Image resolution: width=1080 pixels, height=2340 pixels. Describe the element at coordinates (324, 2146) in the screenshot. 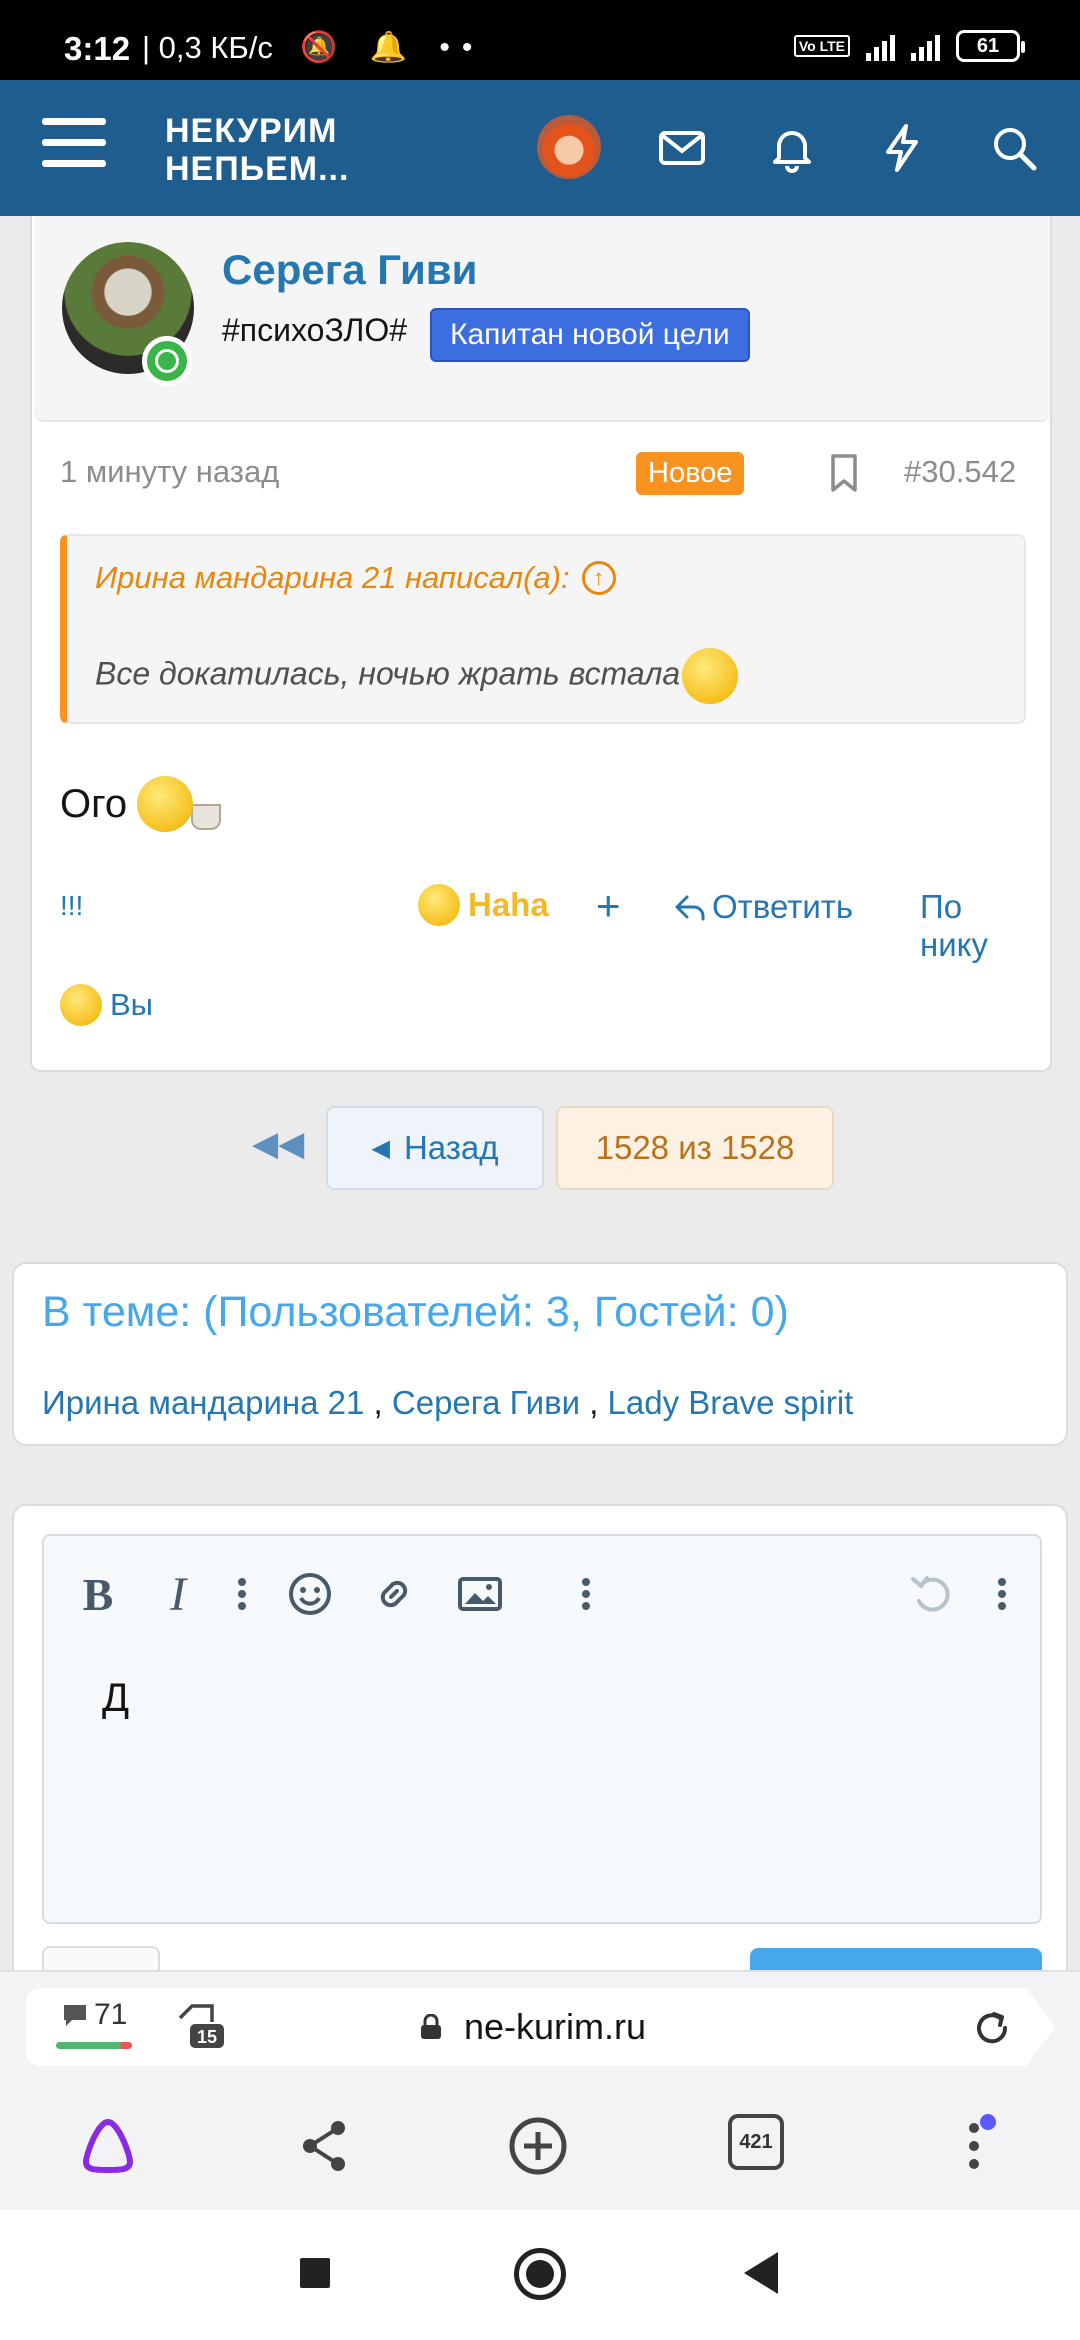

I see `share-icon` at that location.